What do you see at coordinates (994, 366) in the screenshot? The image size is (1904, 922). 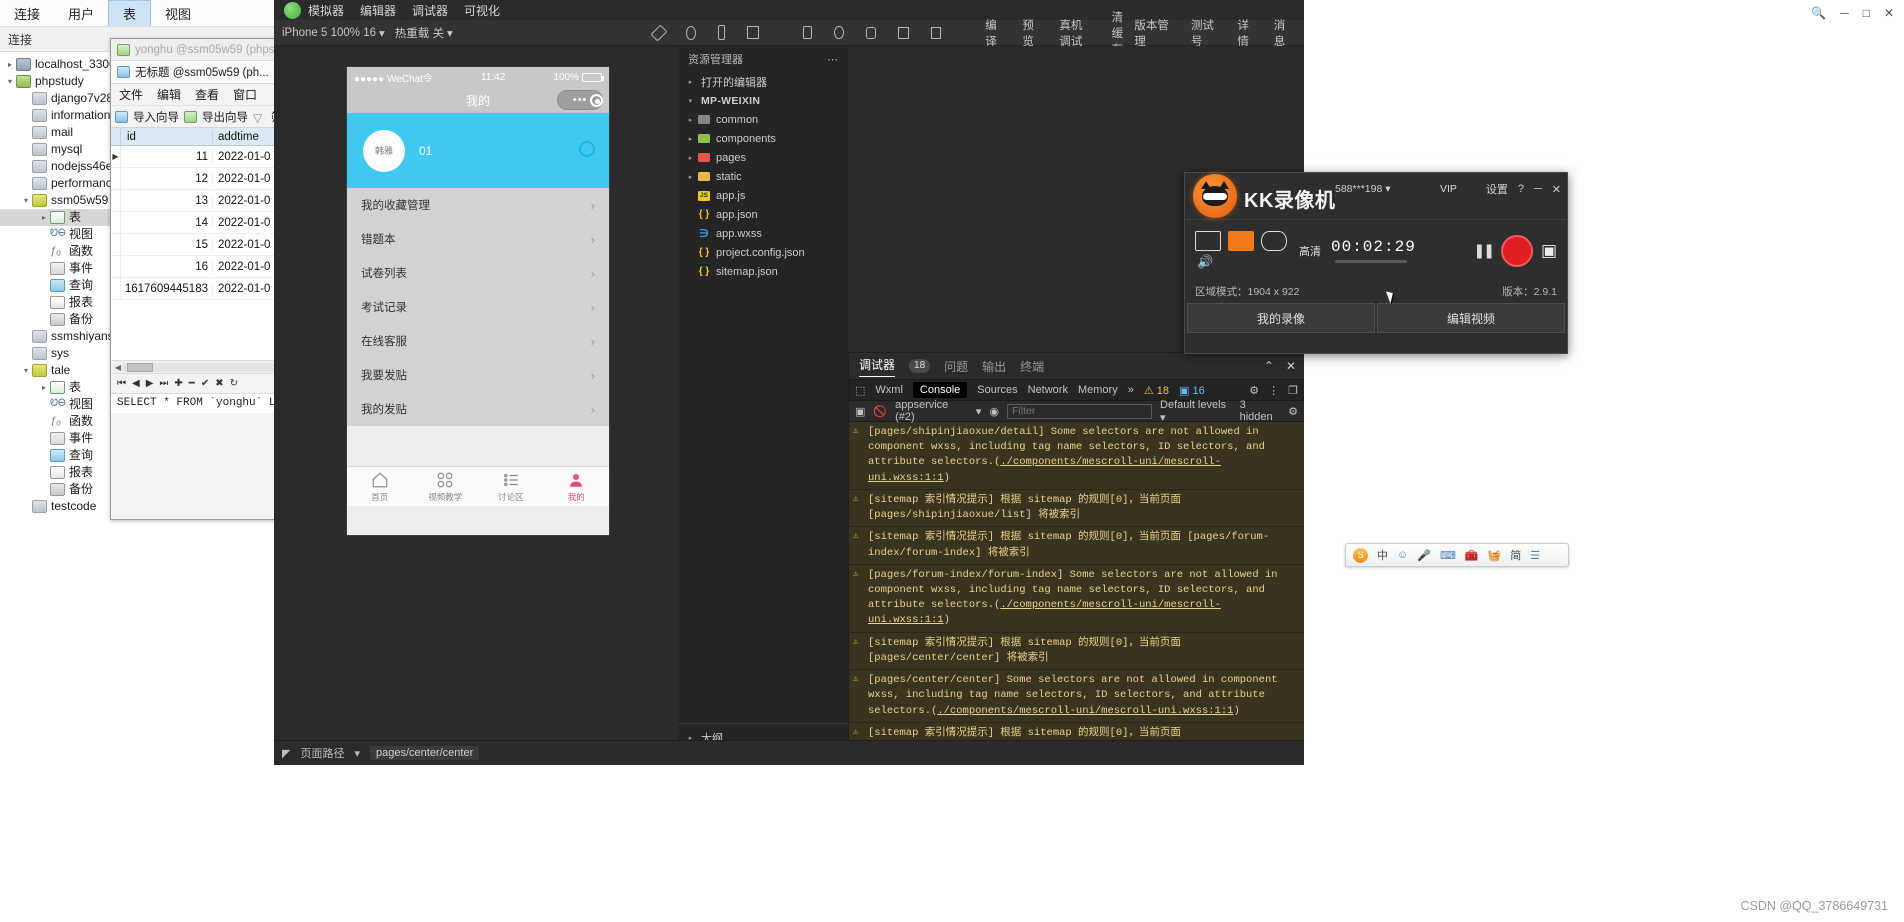 I see `tab-output: 输出` at bounding box center [994, 366].